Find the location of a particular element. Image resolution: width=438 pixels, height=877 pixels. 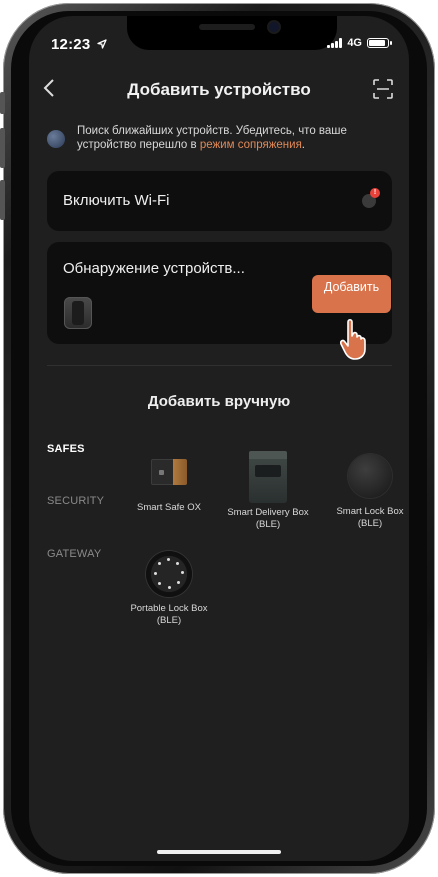

device-name: Smart Safe OX is located at coordinates (169, 507).